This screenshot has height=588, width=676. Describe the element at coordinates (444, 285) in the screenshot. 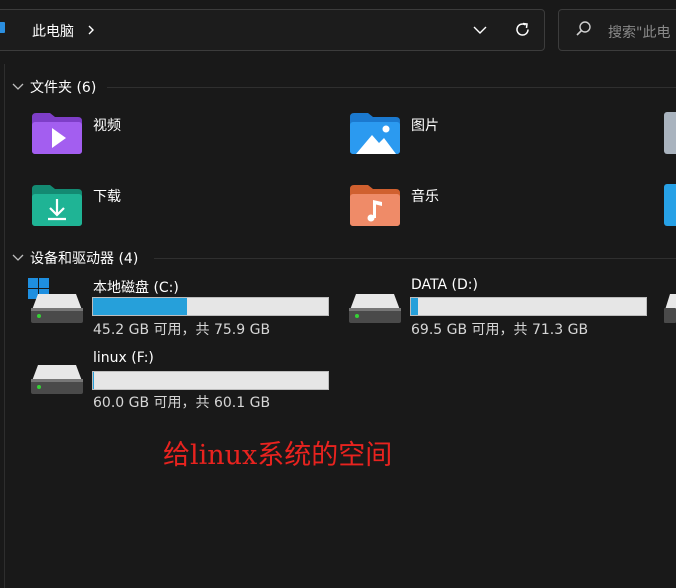

I see `drive-name: DATA (D:)` at that location.